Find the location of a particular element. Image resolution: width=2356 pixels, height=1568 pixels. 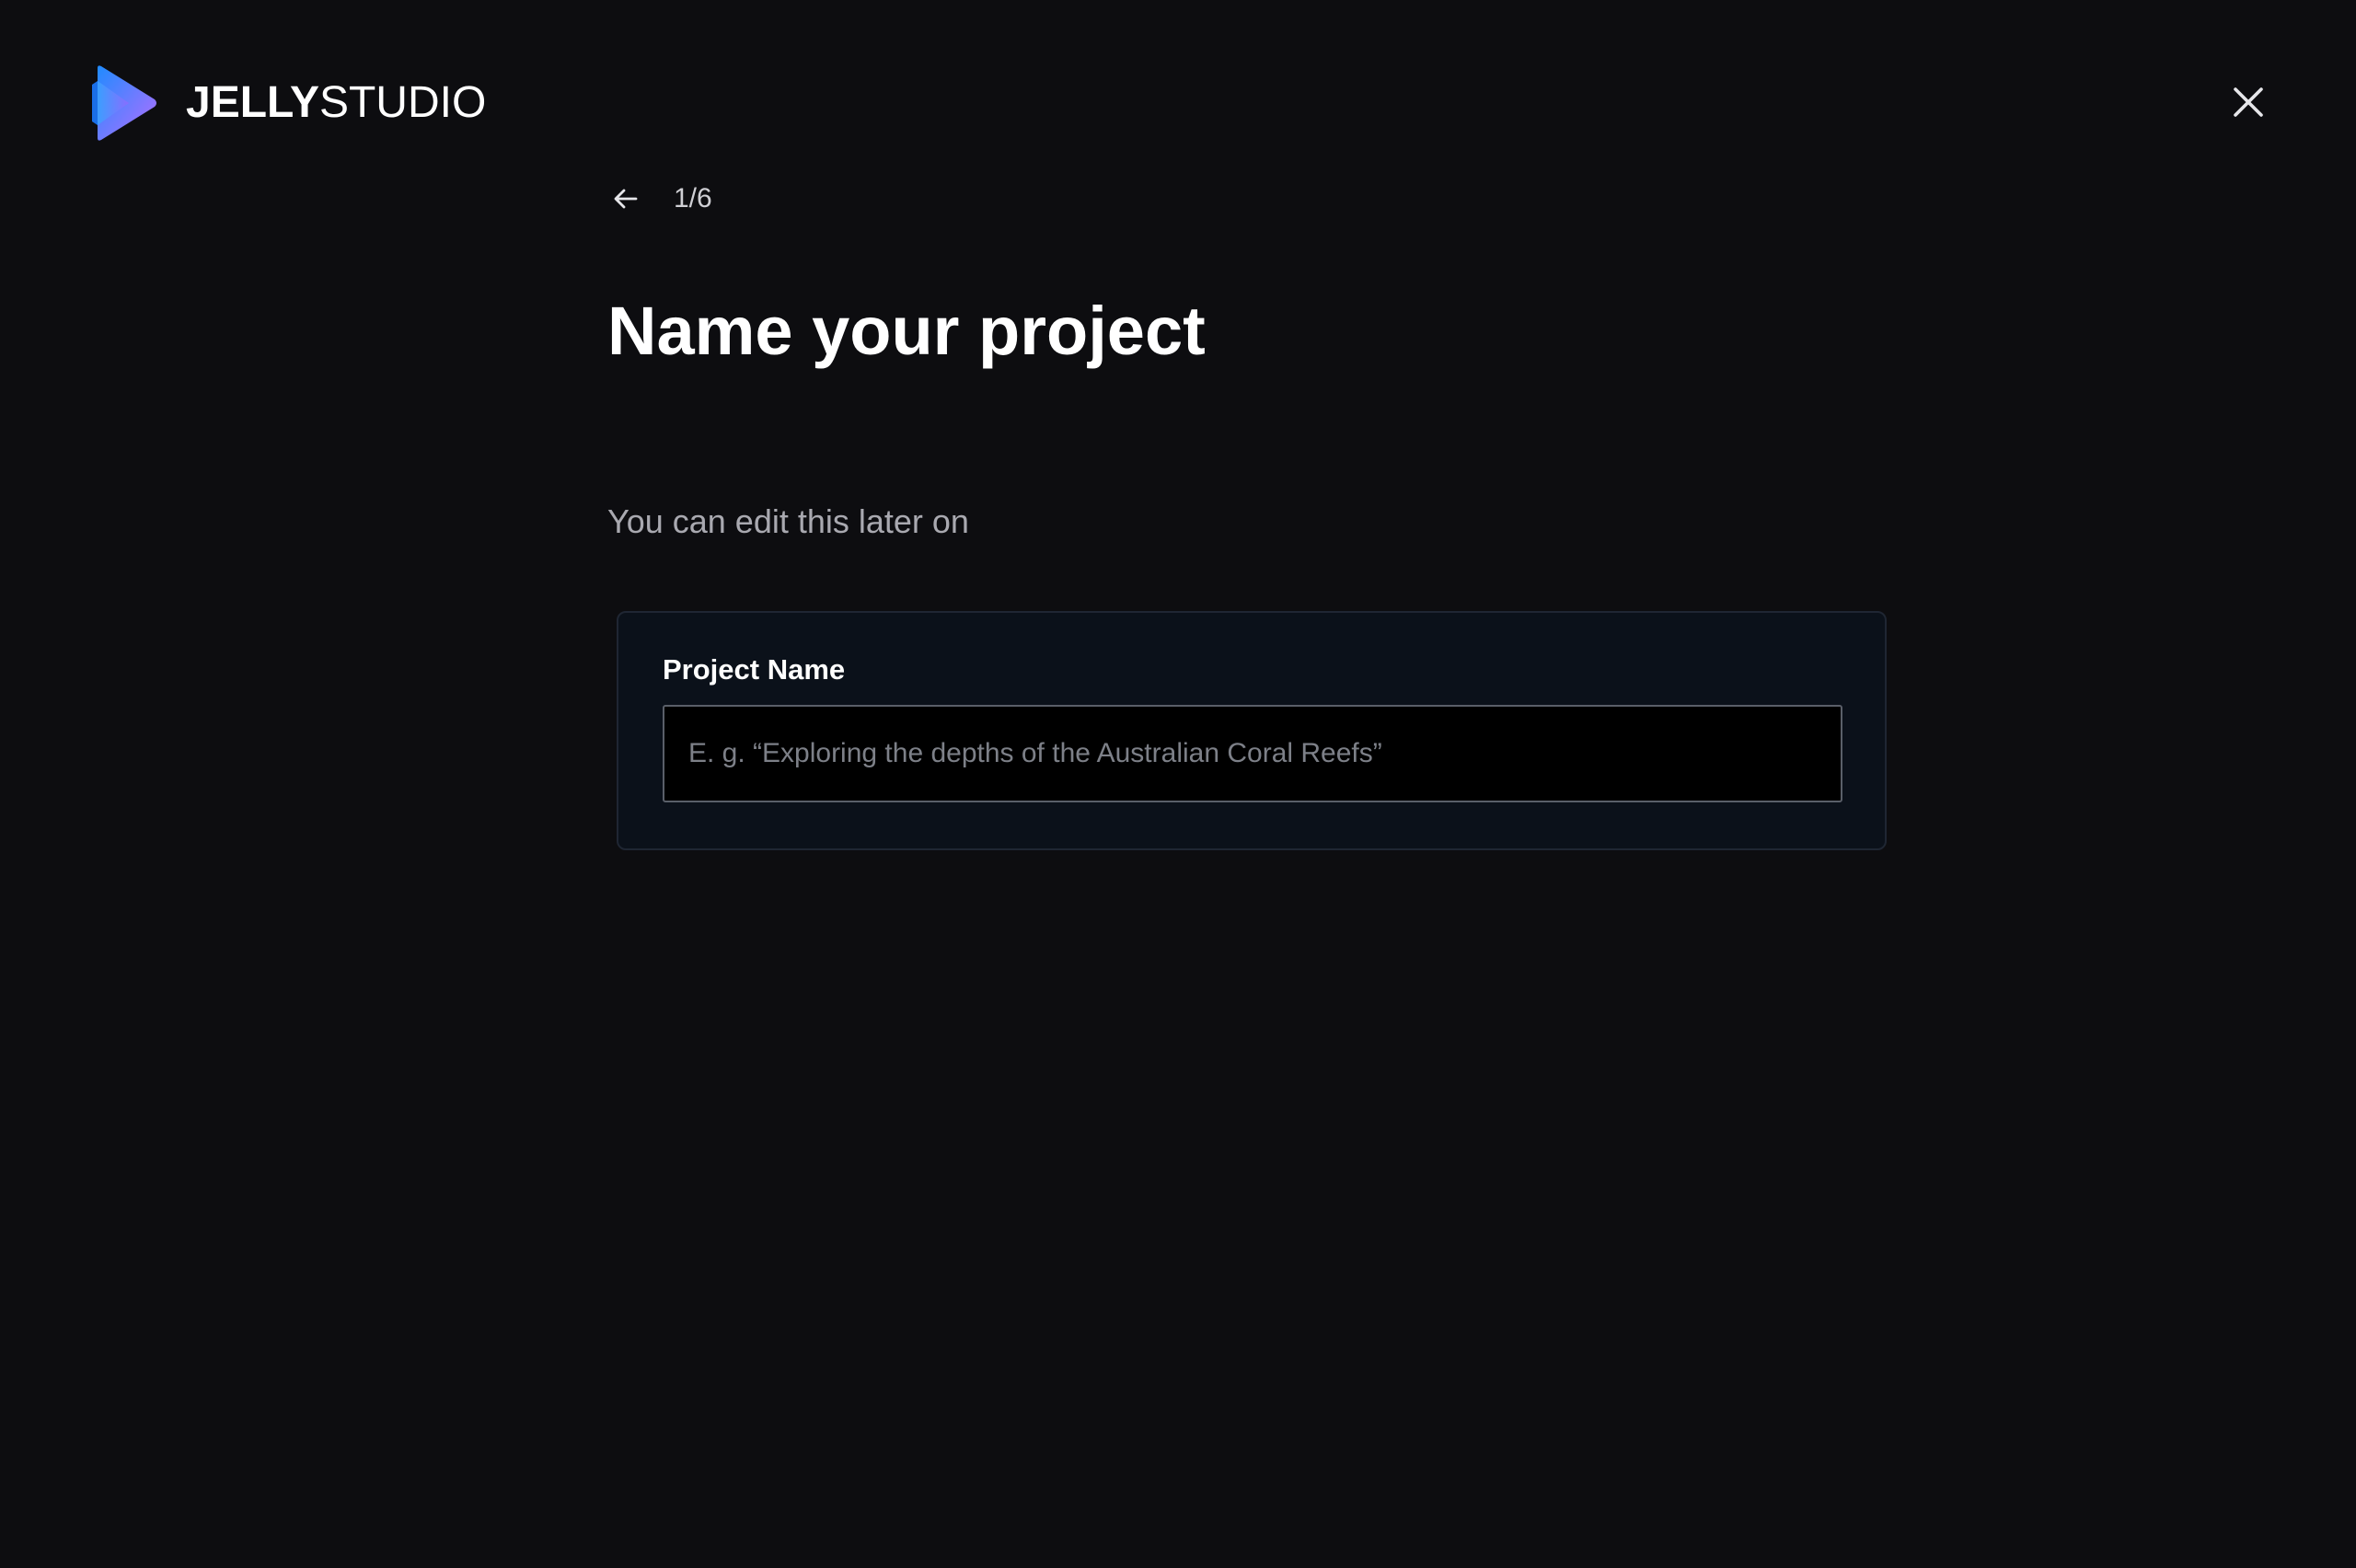

close-button is located at coordinates (2248, 102).